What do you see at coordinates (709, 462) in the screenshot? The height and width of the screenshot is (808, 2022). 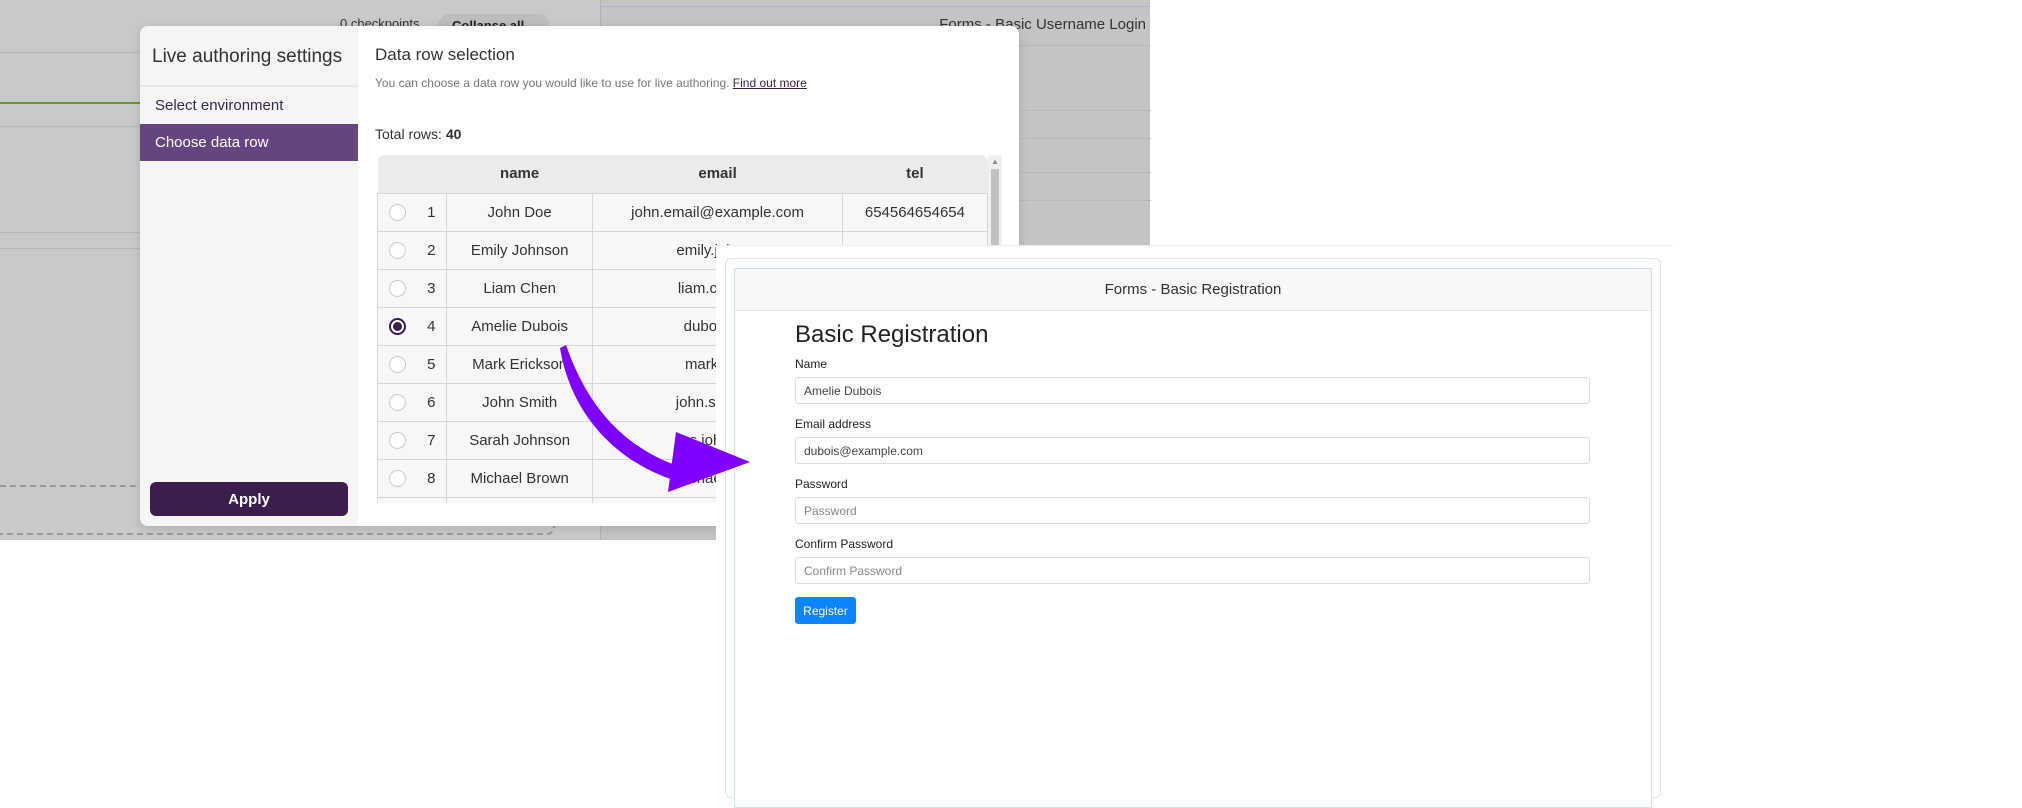 I see `arrow-head` at bounding box center [709, 462].